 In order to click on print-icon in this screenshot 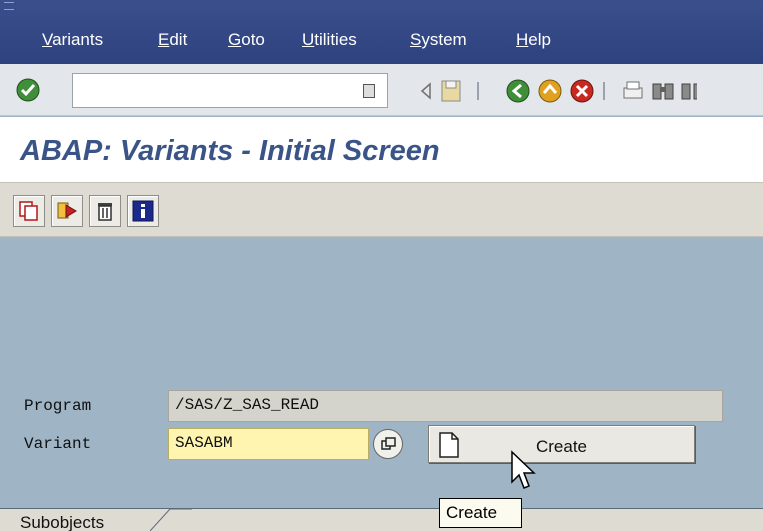, I will do `click(633, 91)`.